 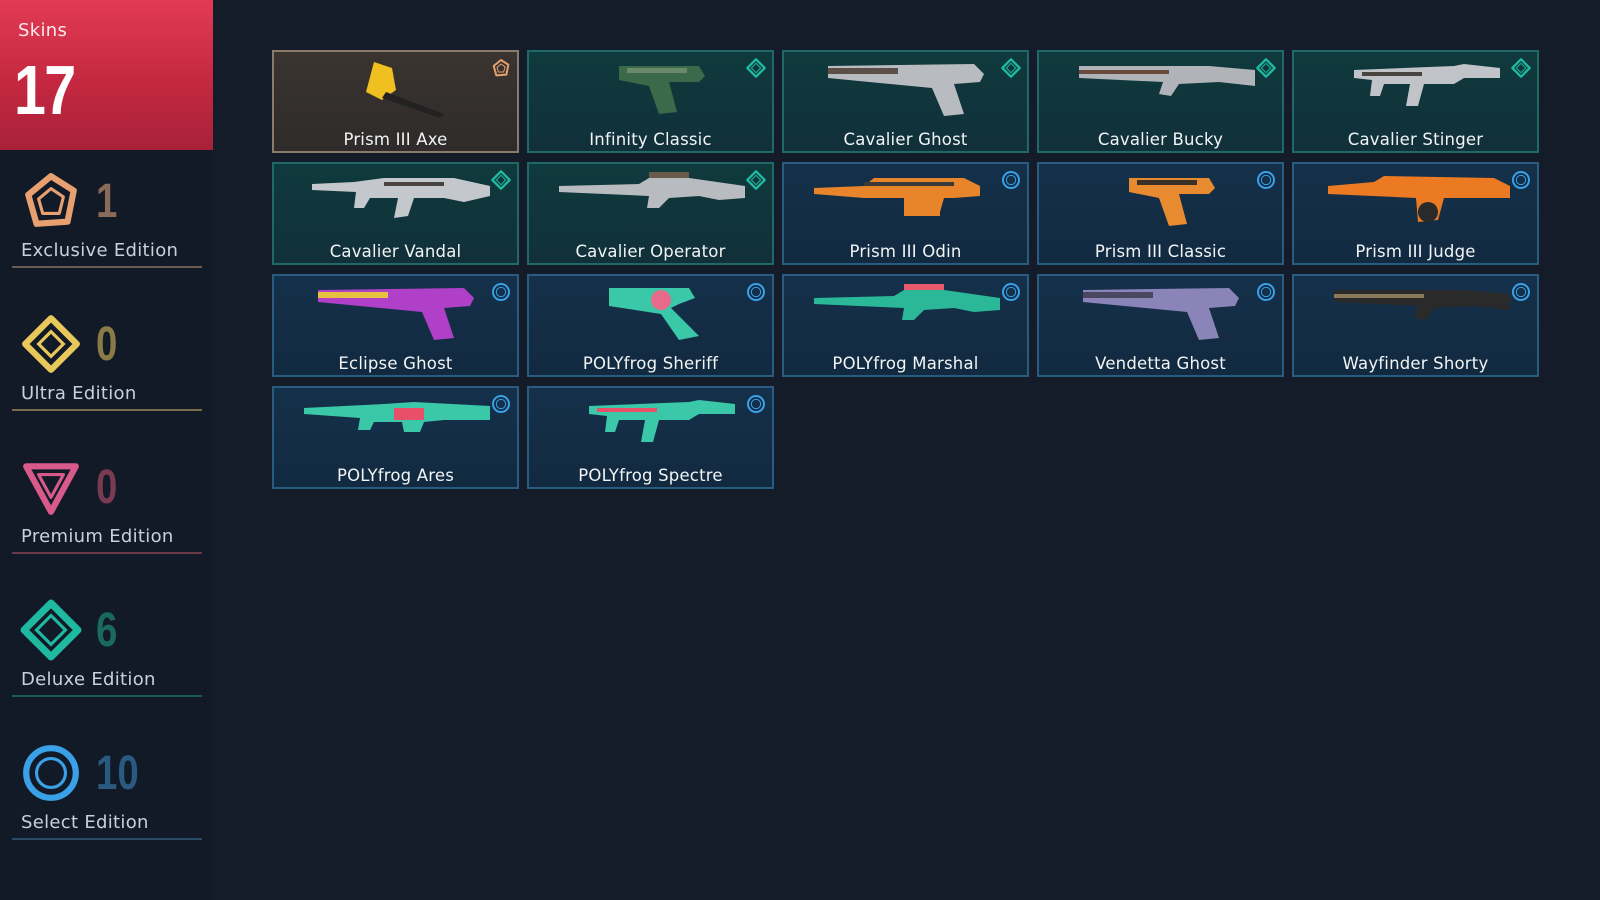 What do you see at coordinates (106, 230) in the screenshot?
I see `edition-exclusive-edition: 1 Exclusive Edition` at bounding box center [106, 230].